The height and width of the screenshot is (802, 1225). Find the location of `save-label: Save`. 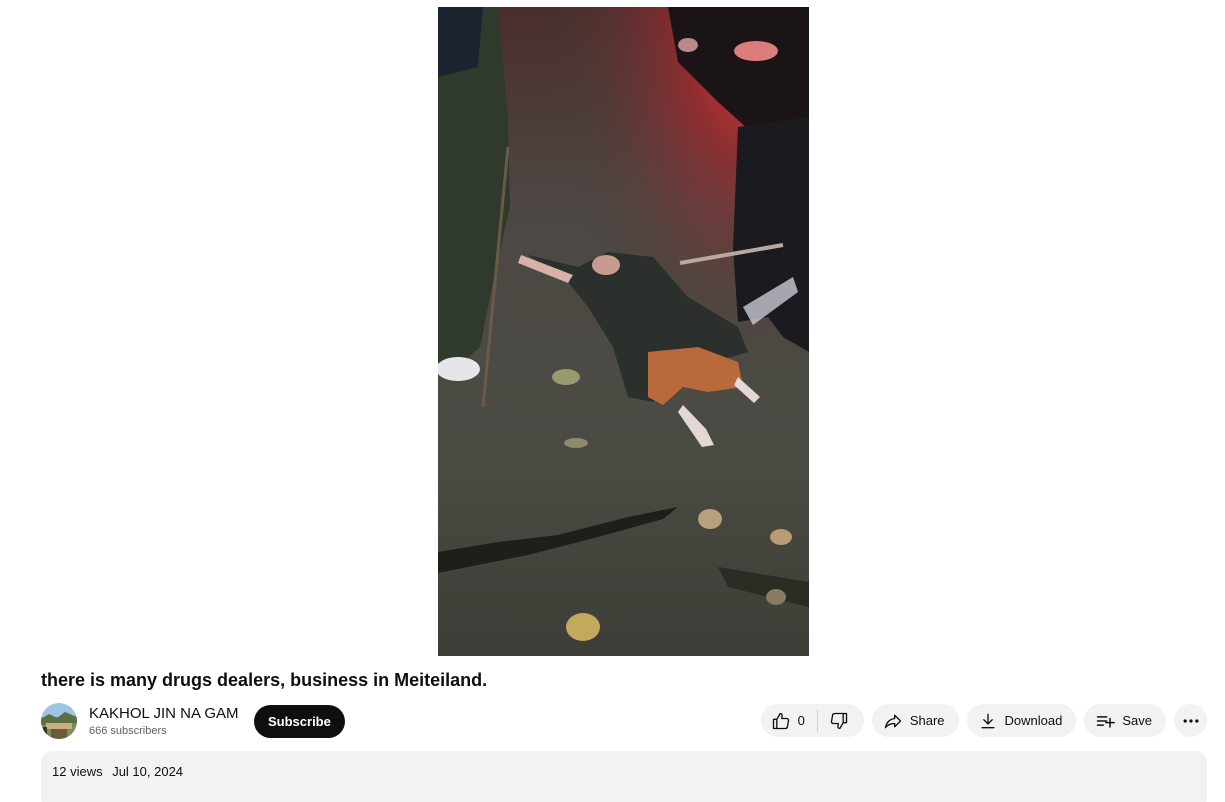

save-label: Save is located at coordinates (1137, 720).